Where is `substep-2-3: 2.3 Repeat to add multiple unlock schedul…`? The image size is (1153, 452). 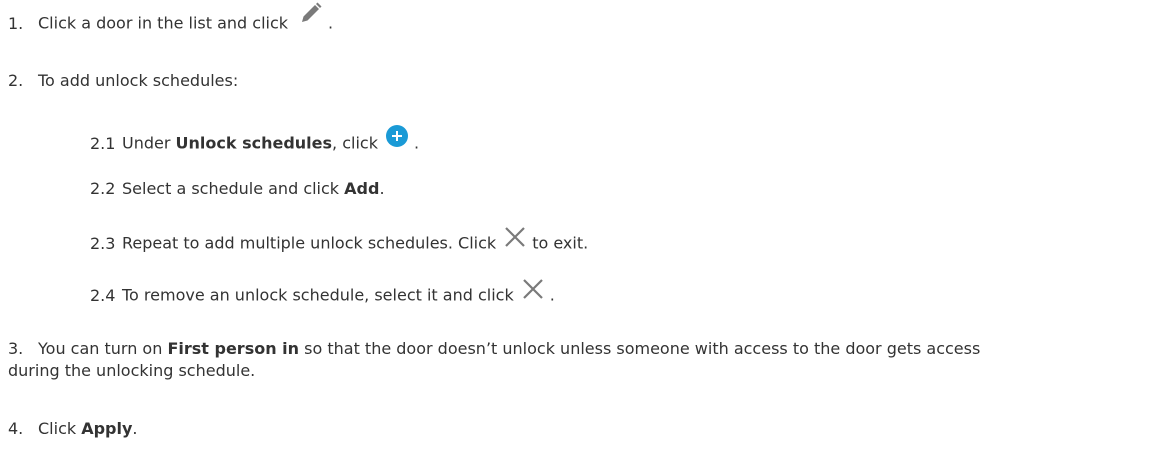 substep-2-3: 2.3 Repeat to add multiple unlock schedul… is located at coordinates (339, 242).